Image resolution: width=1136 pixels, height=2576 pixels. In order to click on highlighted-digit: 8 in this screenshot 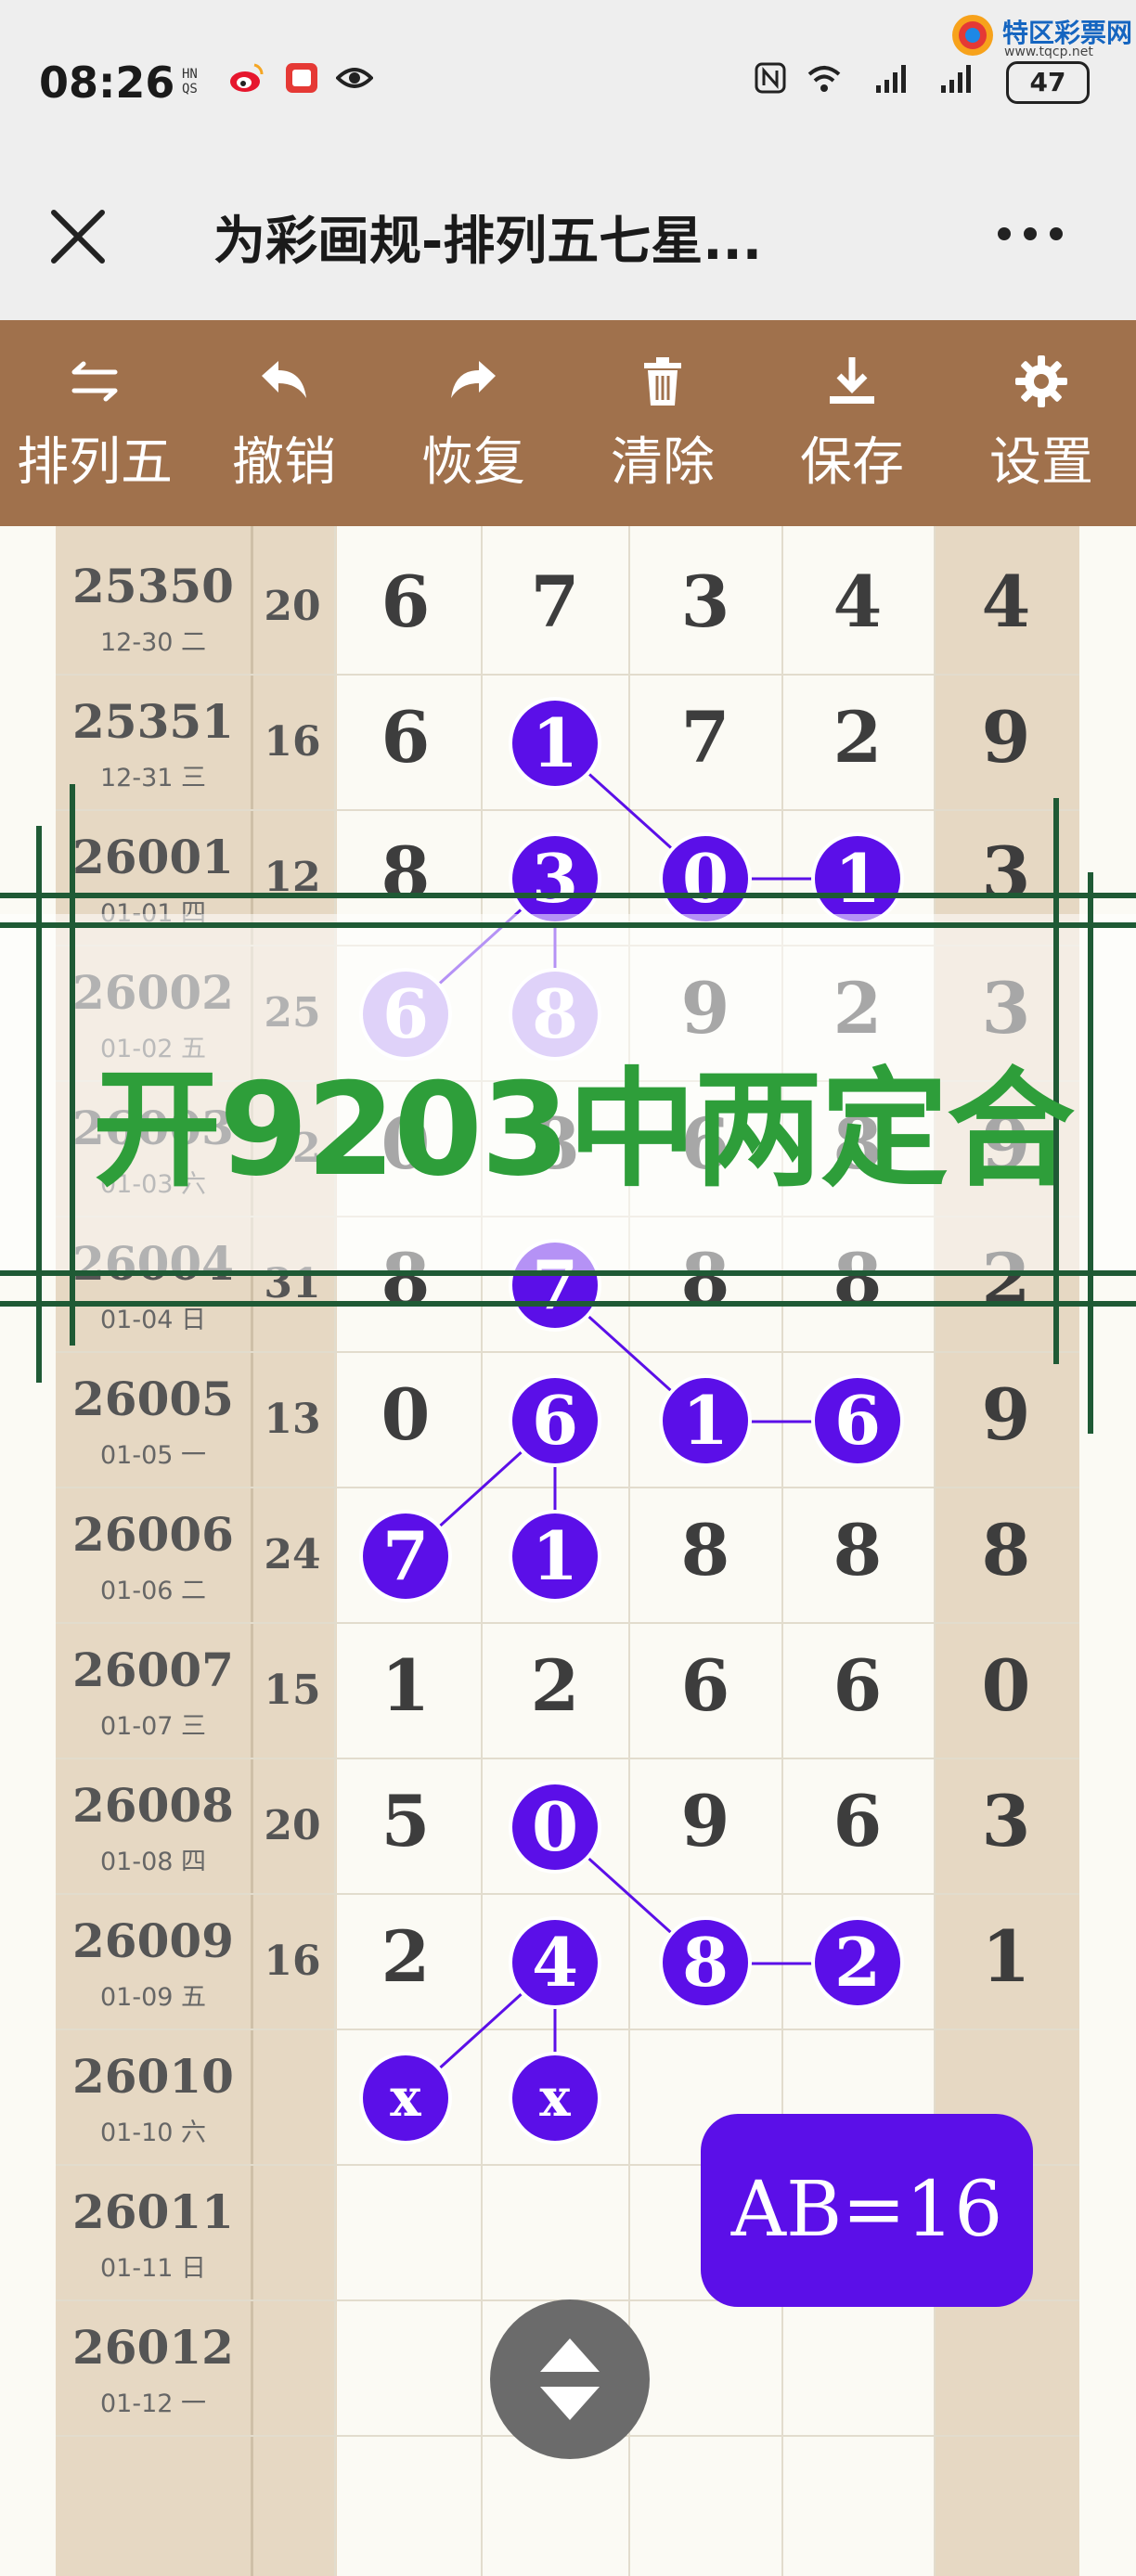, I will do `click(705, 1963)`.